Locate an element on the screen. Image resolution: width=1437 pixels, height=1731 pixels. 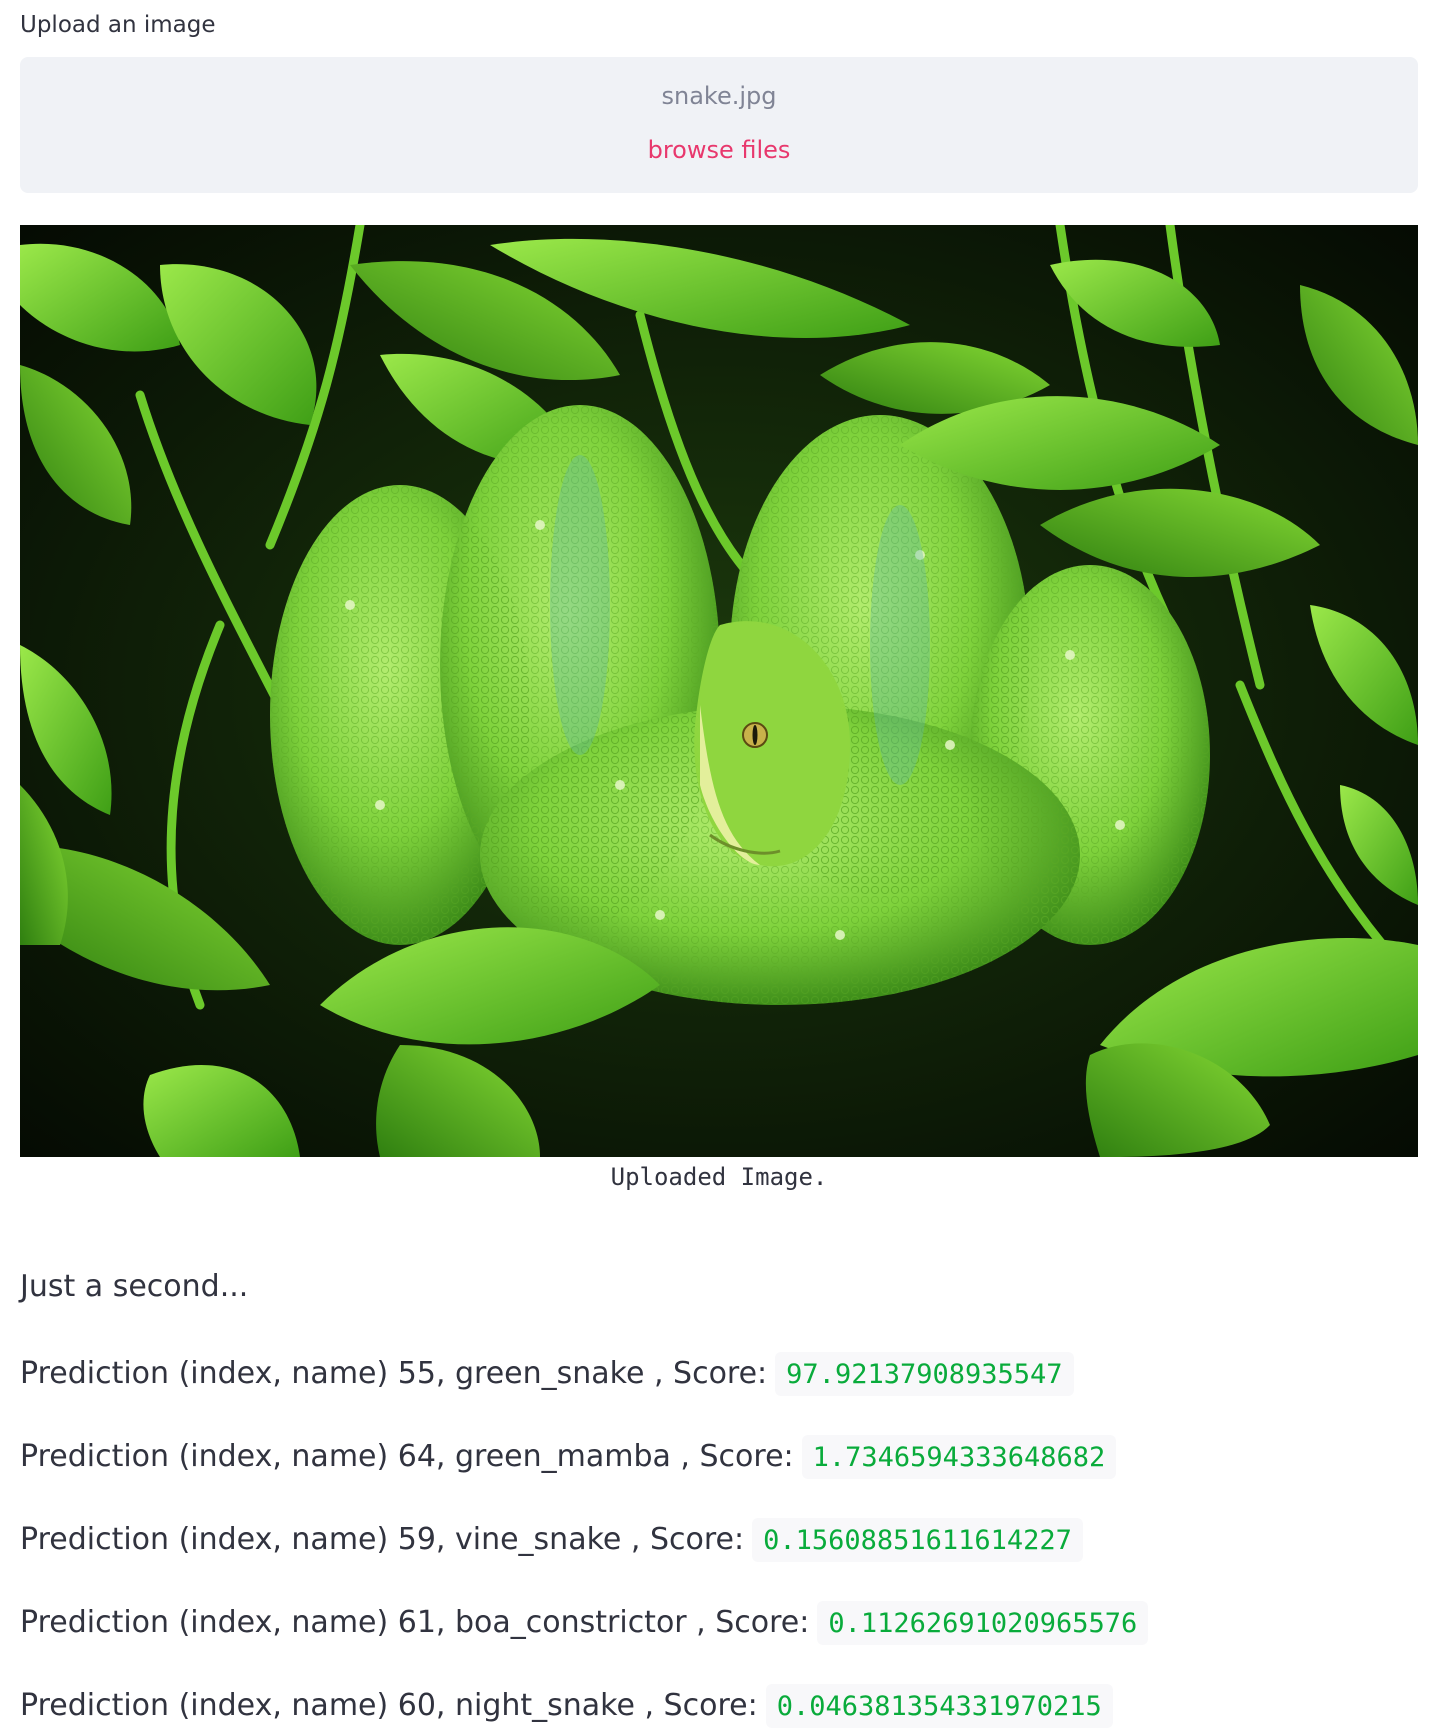
prediction-score: 0.15608851611614227 is located at coordinates (917, 1540).